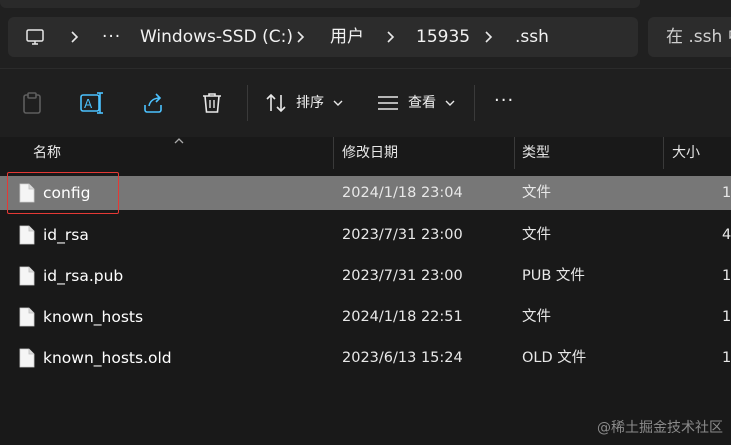 The width and height of the screenshot is (731, 445). What do you see at coordinates (83, 276) in the screenshot?
I see `file-name: id_rsa.pub` at bounding box center [83, 276].